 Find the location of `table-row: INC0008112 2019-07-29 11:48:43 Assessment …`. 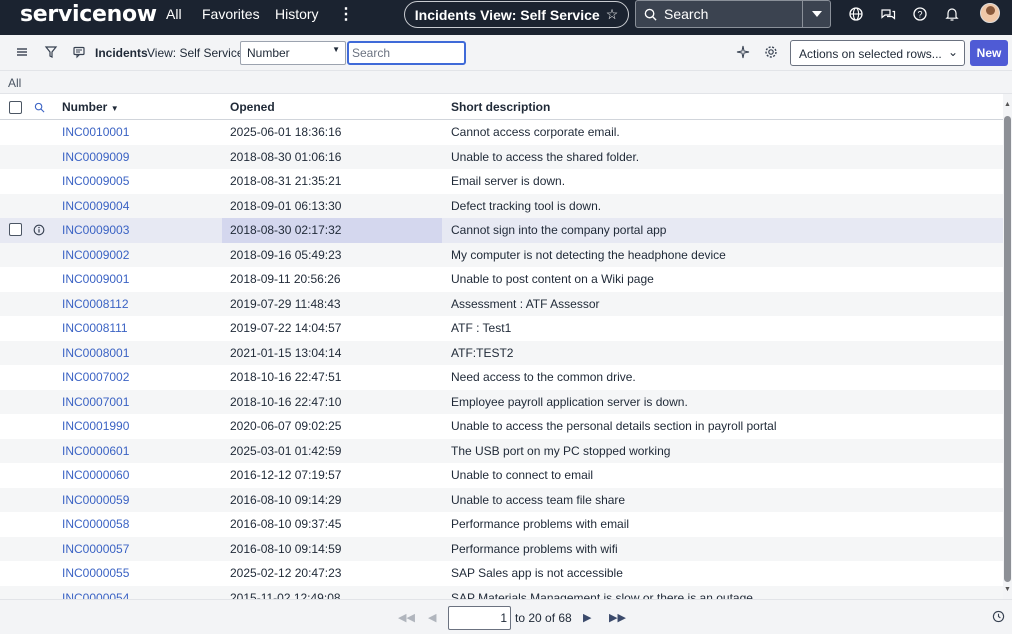

table-row: INC0008112 2019-07-29 11:48:43 Assessment … is located at coordinates (501, 303).